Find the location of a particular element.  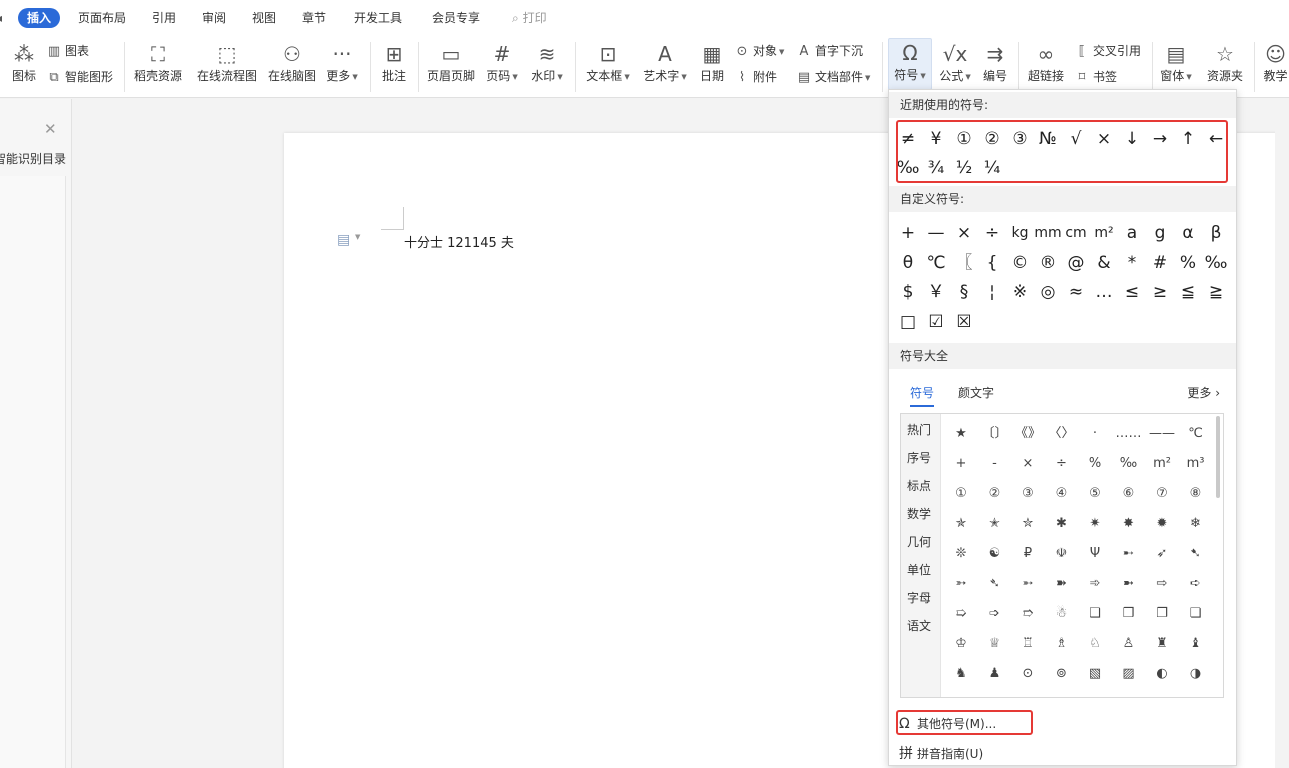

symbol-cell: ♝ is located at coordinates (1196, 644).